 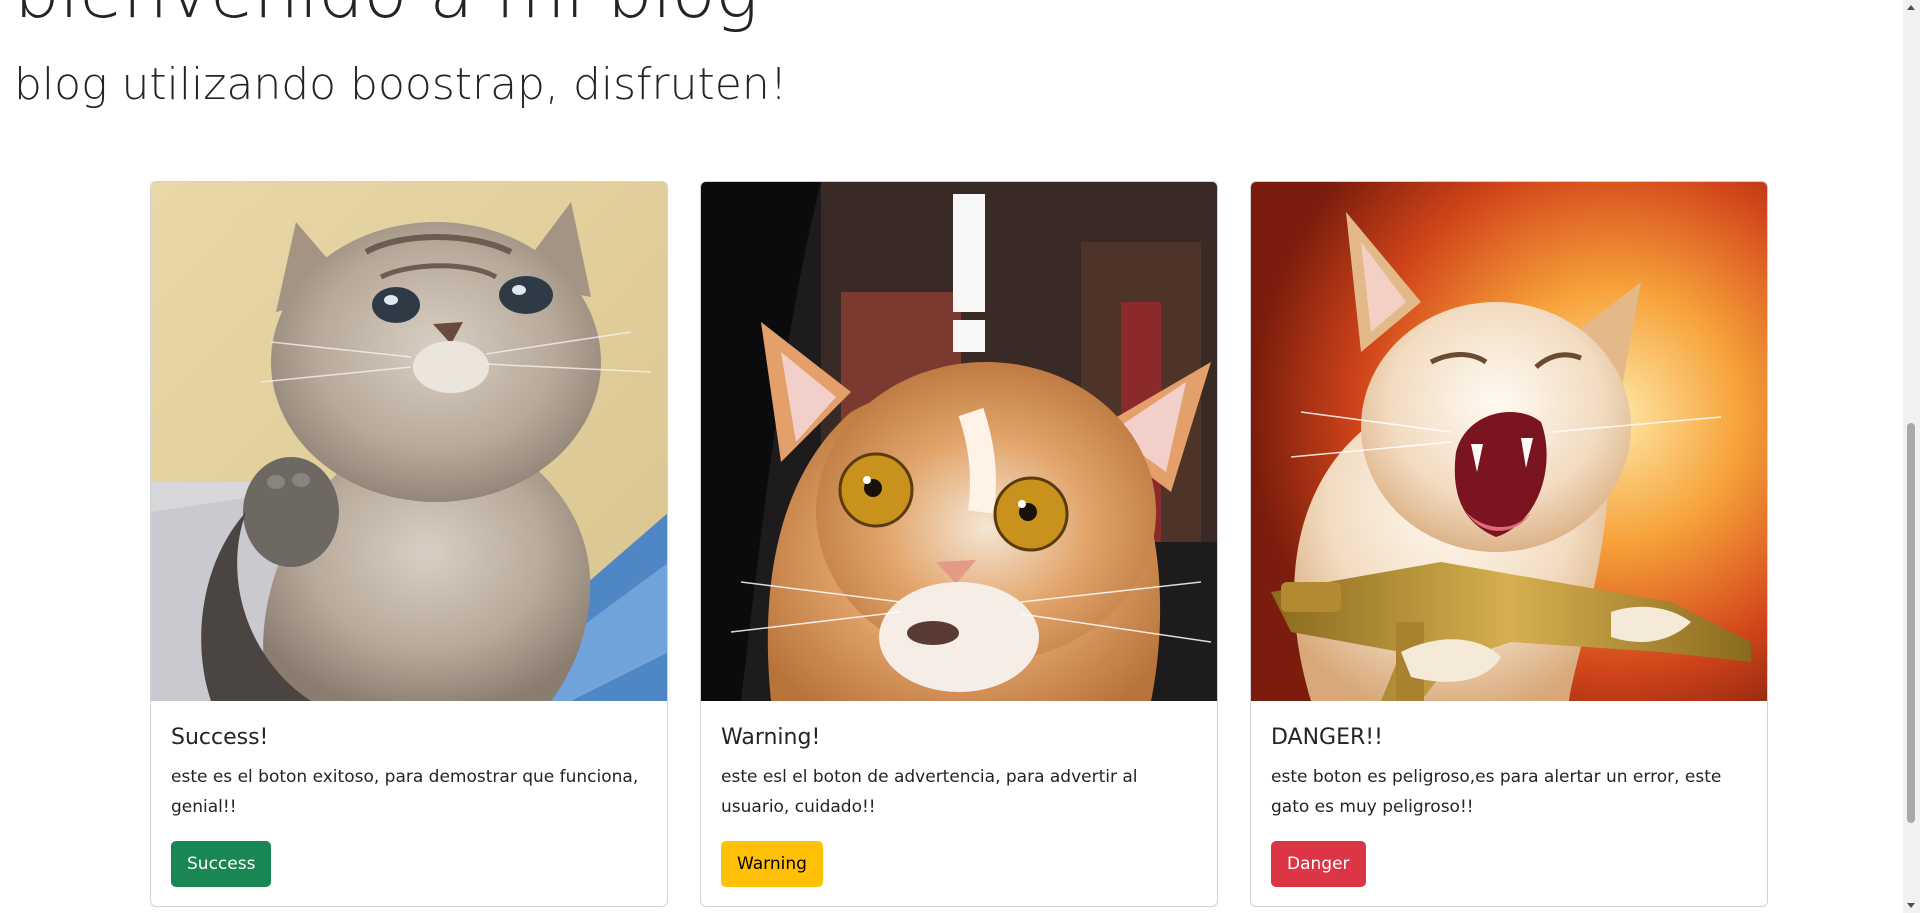 I want to click on page-subtitle: blog utilizando boostrap, disfruten!, so click(x=401, y=84).